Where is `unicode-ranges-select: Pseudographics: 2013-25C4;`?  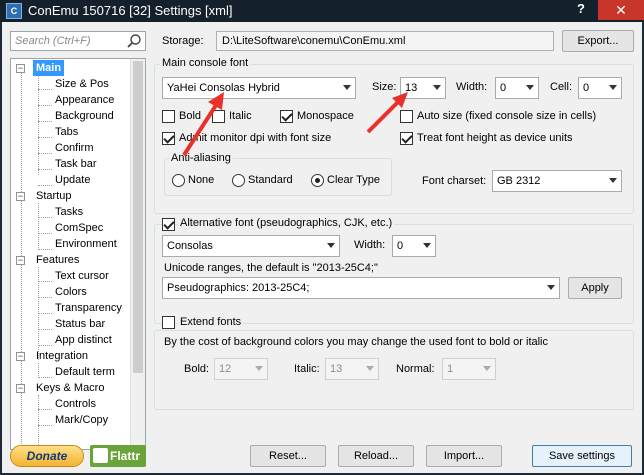
unicode-ranges-select: Pseudographics: 2013-25C4; is located at coordinates (361, 288).